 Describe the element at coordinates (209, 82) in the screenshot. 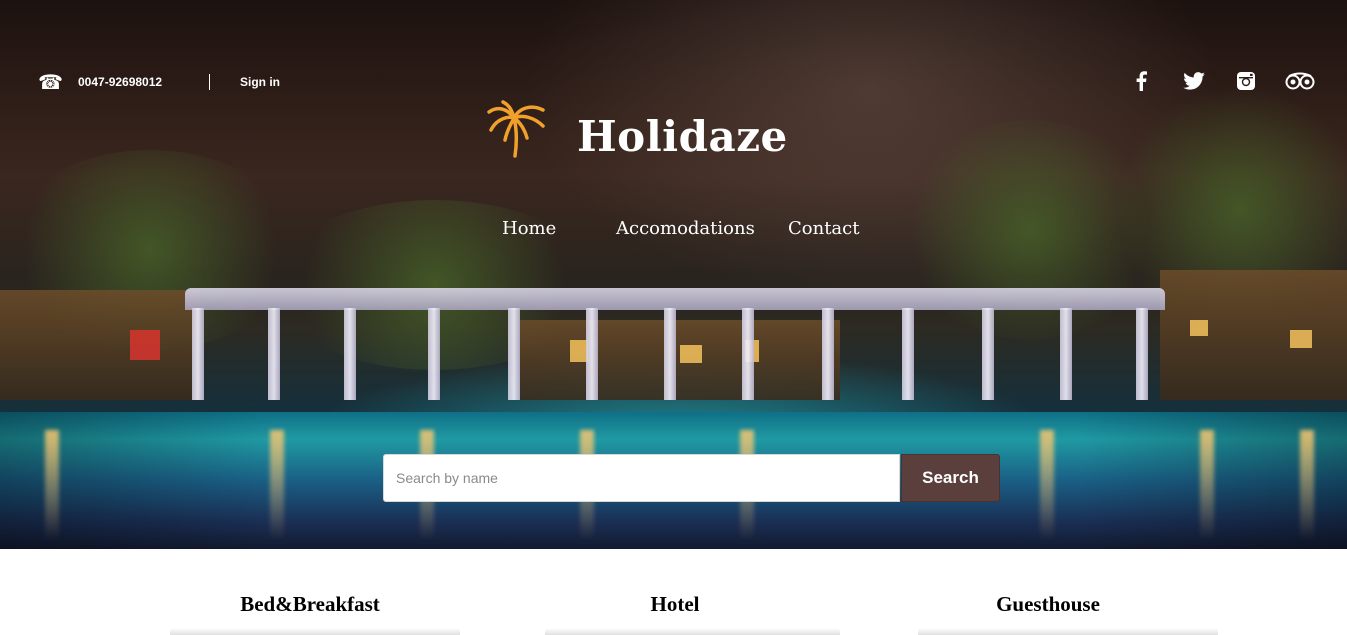

I see `header-divider` at that location.